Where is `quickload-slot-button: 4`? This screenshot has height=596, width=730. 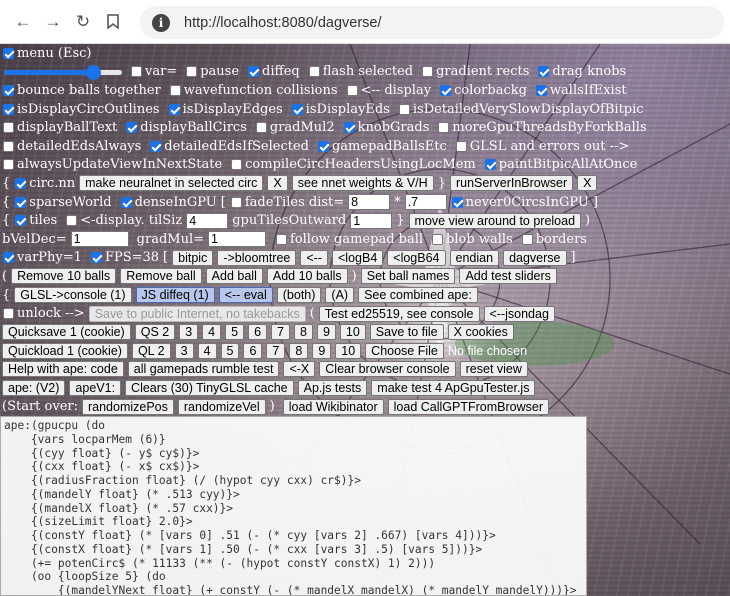
quickload-slot-button: 4 is located at coordinates (207, 350).